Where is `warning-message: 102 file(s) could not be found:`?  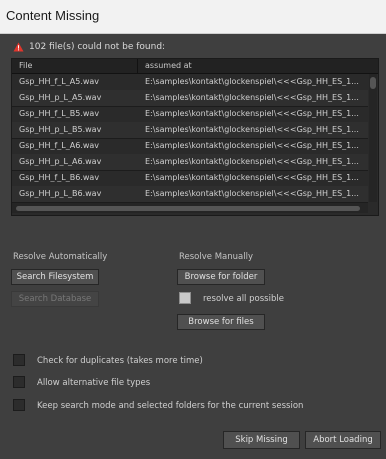
warning-message: 102 file(s) could not be found: is located at coordinates (193, 47).